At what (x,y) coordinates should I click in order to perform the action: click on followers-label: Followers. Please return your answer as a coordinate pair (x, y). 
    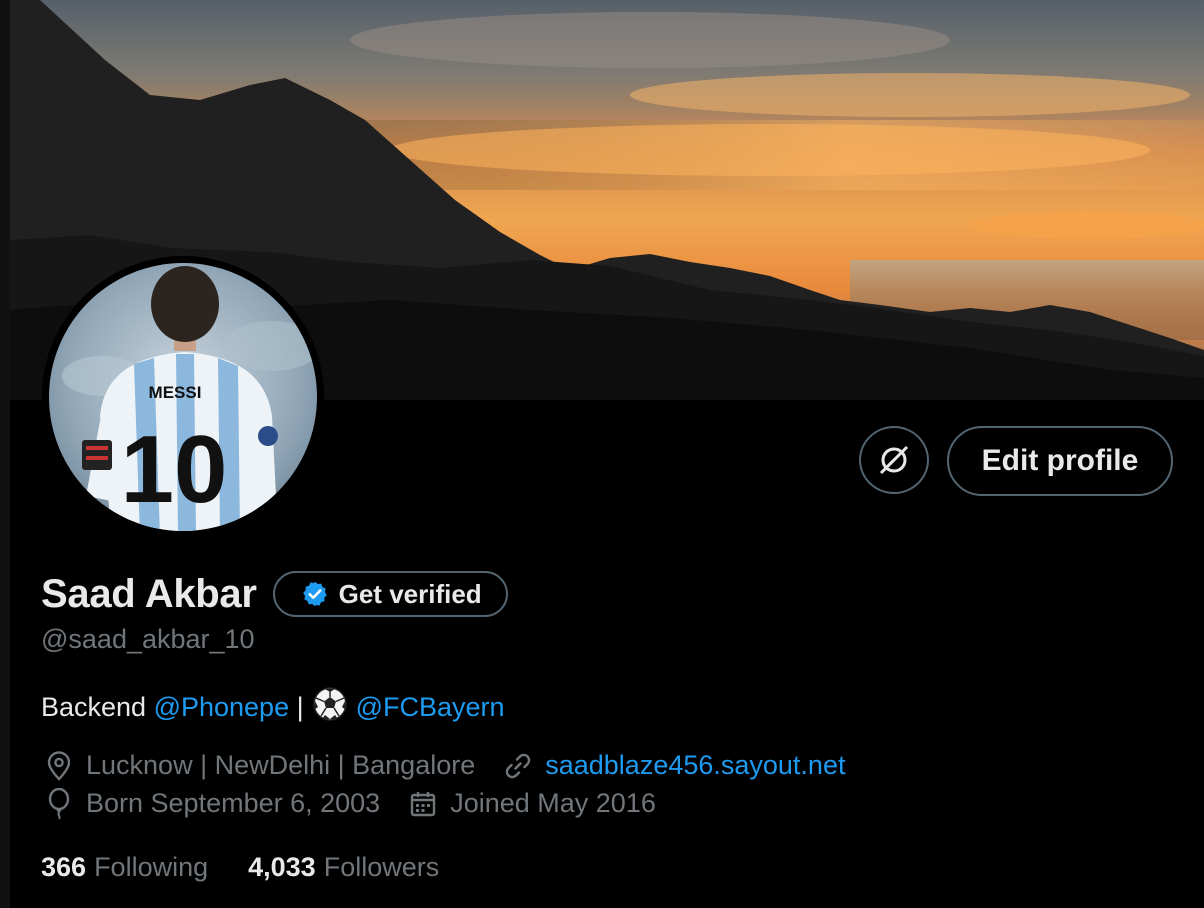
    Looking at the image, I should click on (381, 867).